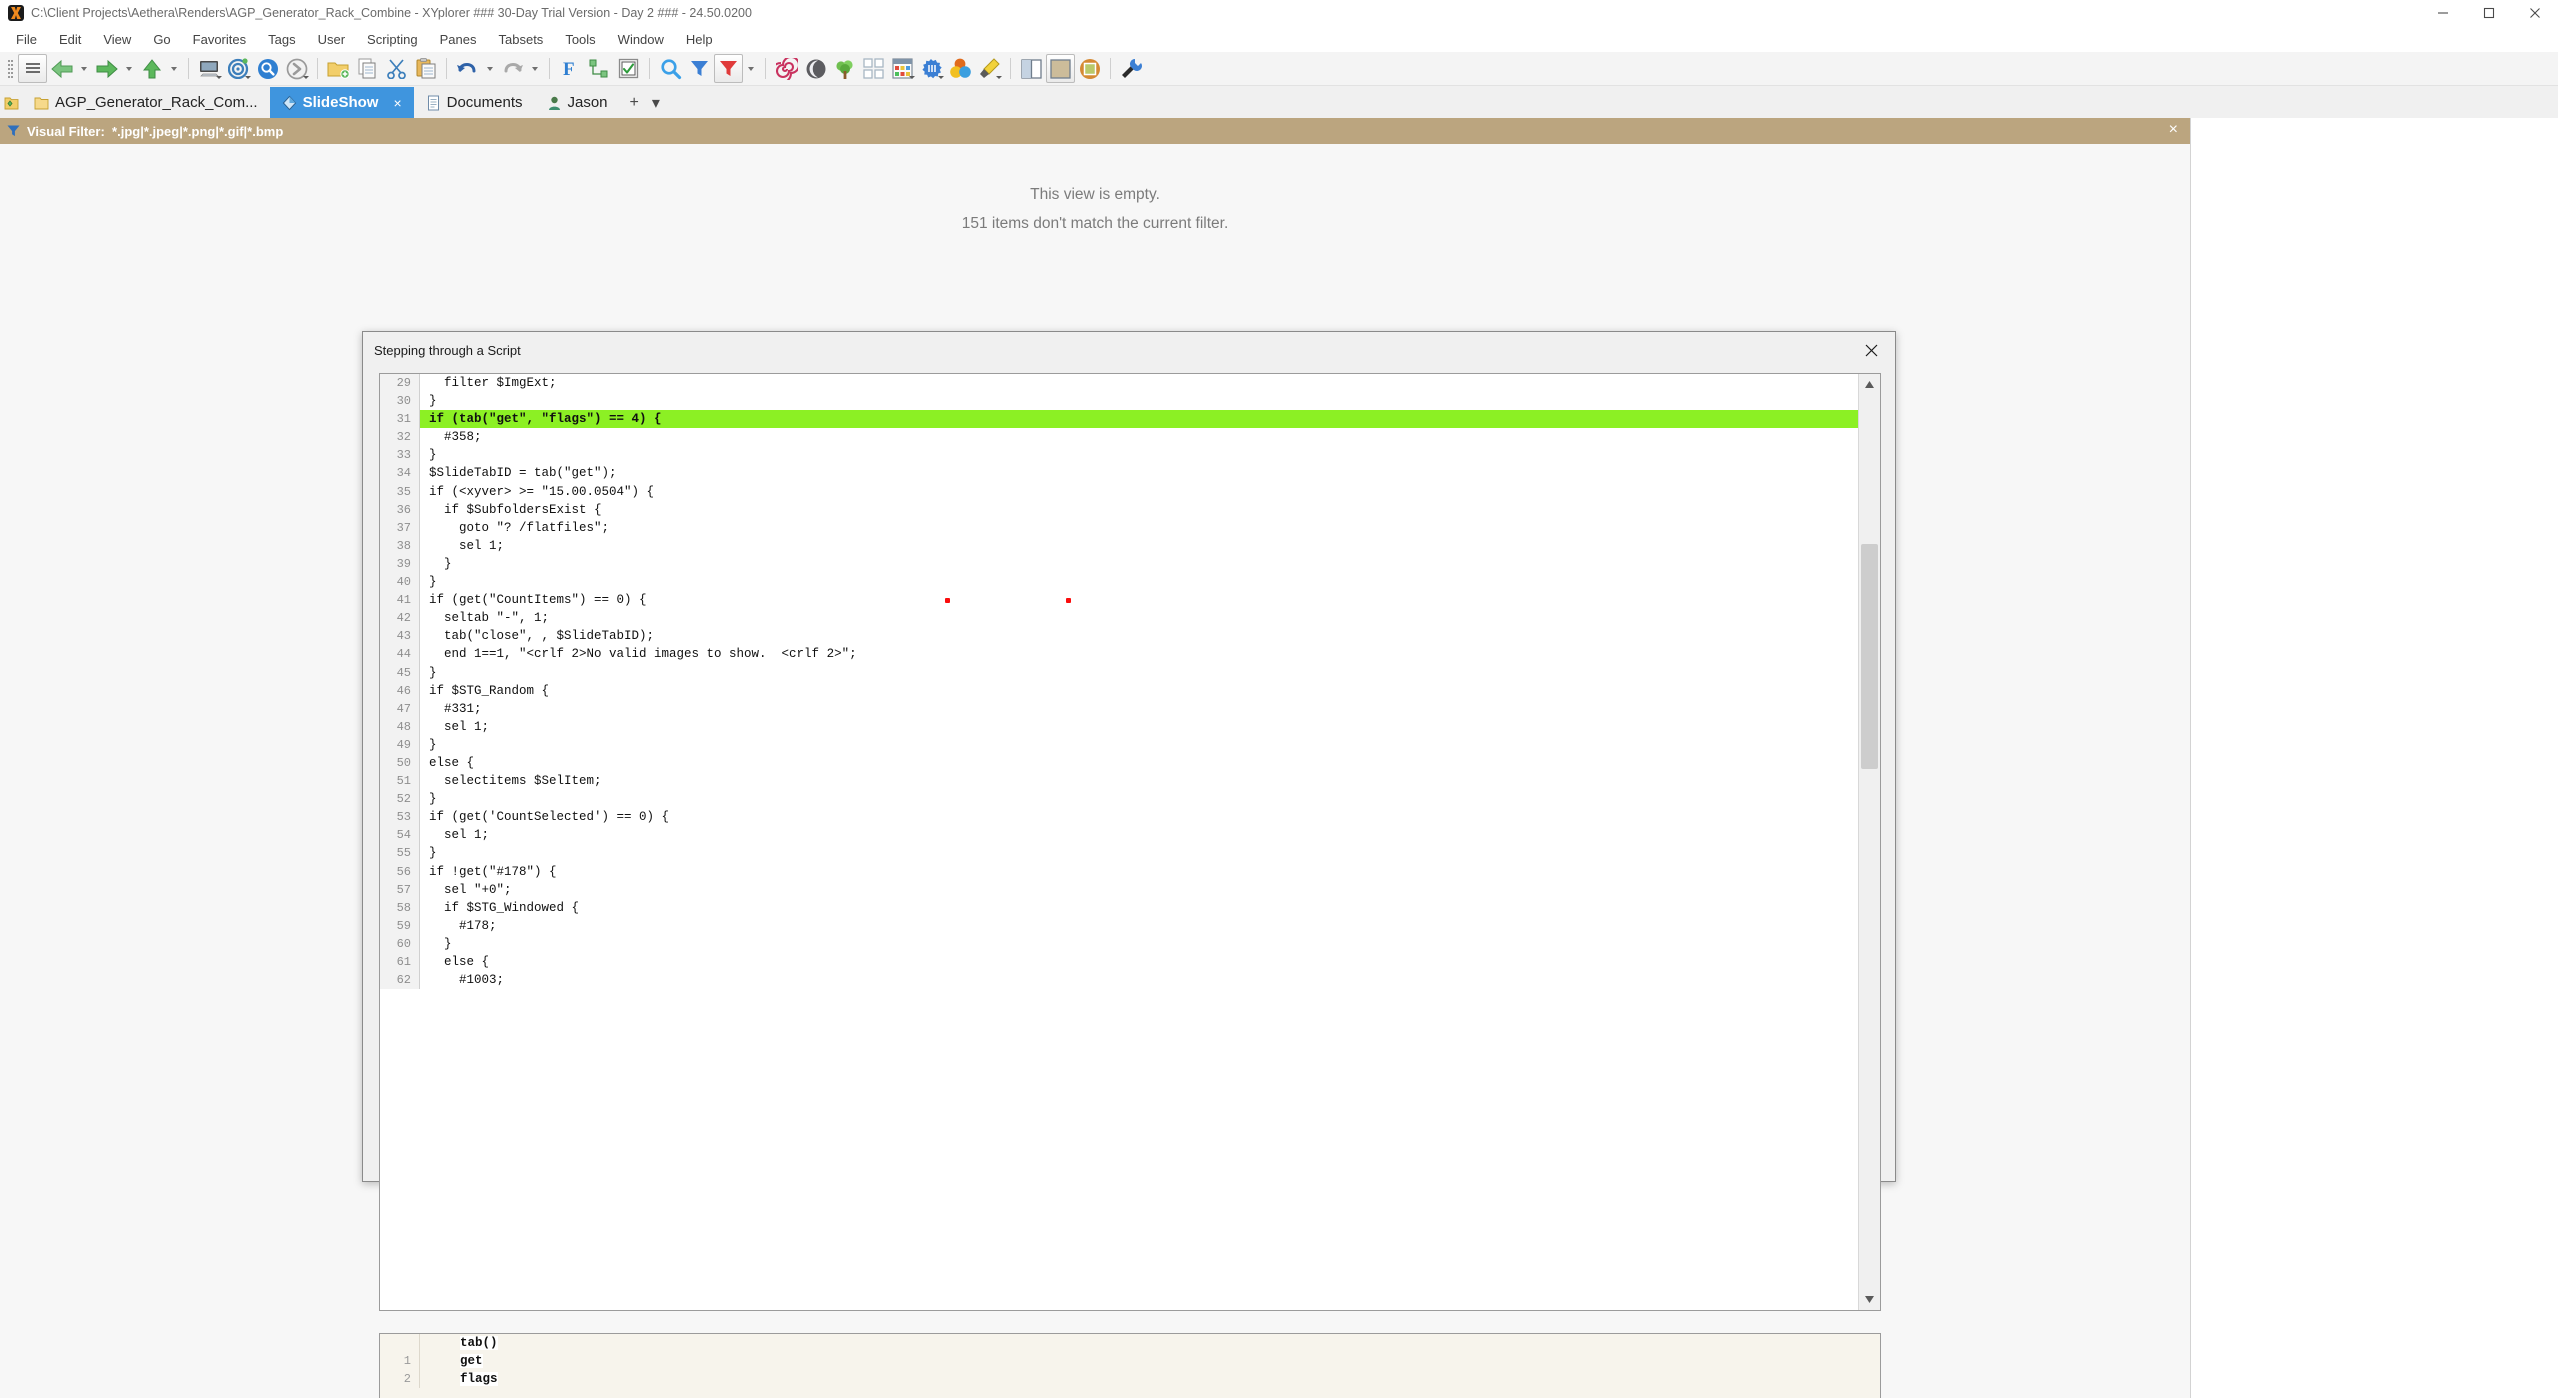 The image size is (2558, 1398). I want to click on find-files-icon, so click(267, 68).